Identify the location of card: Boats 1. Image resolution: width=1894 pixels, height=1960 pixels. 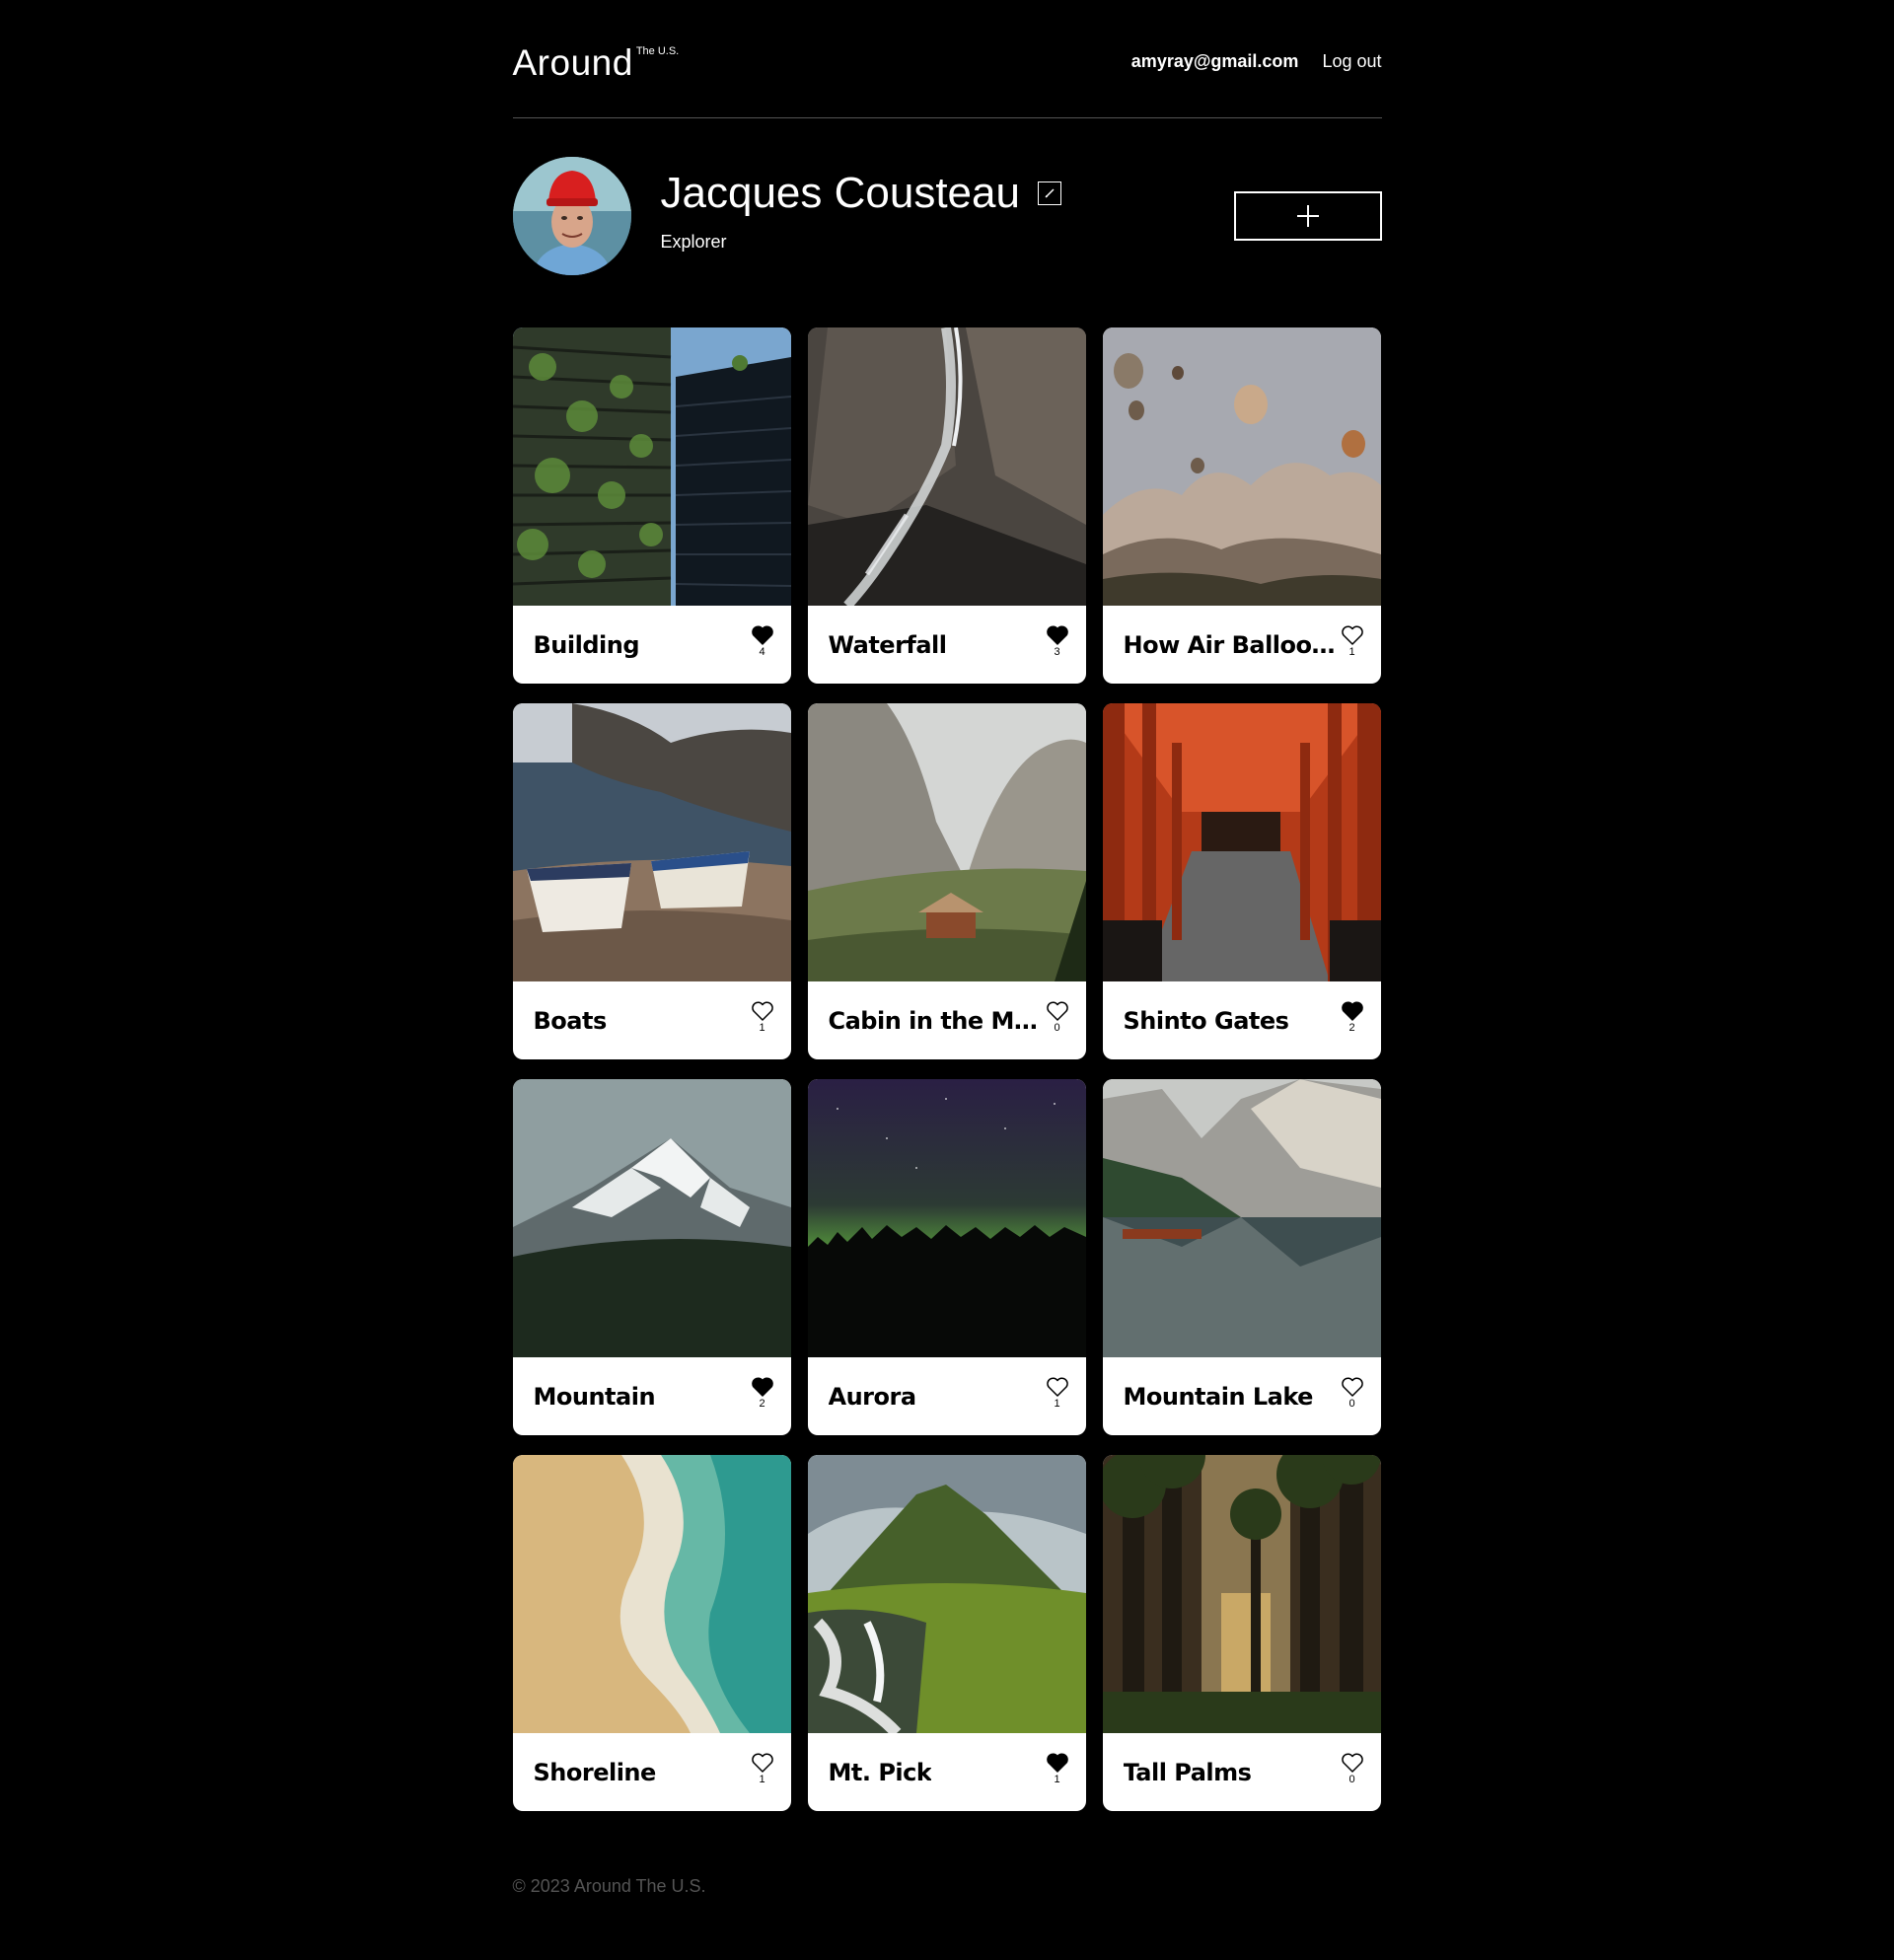
(651, 881).